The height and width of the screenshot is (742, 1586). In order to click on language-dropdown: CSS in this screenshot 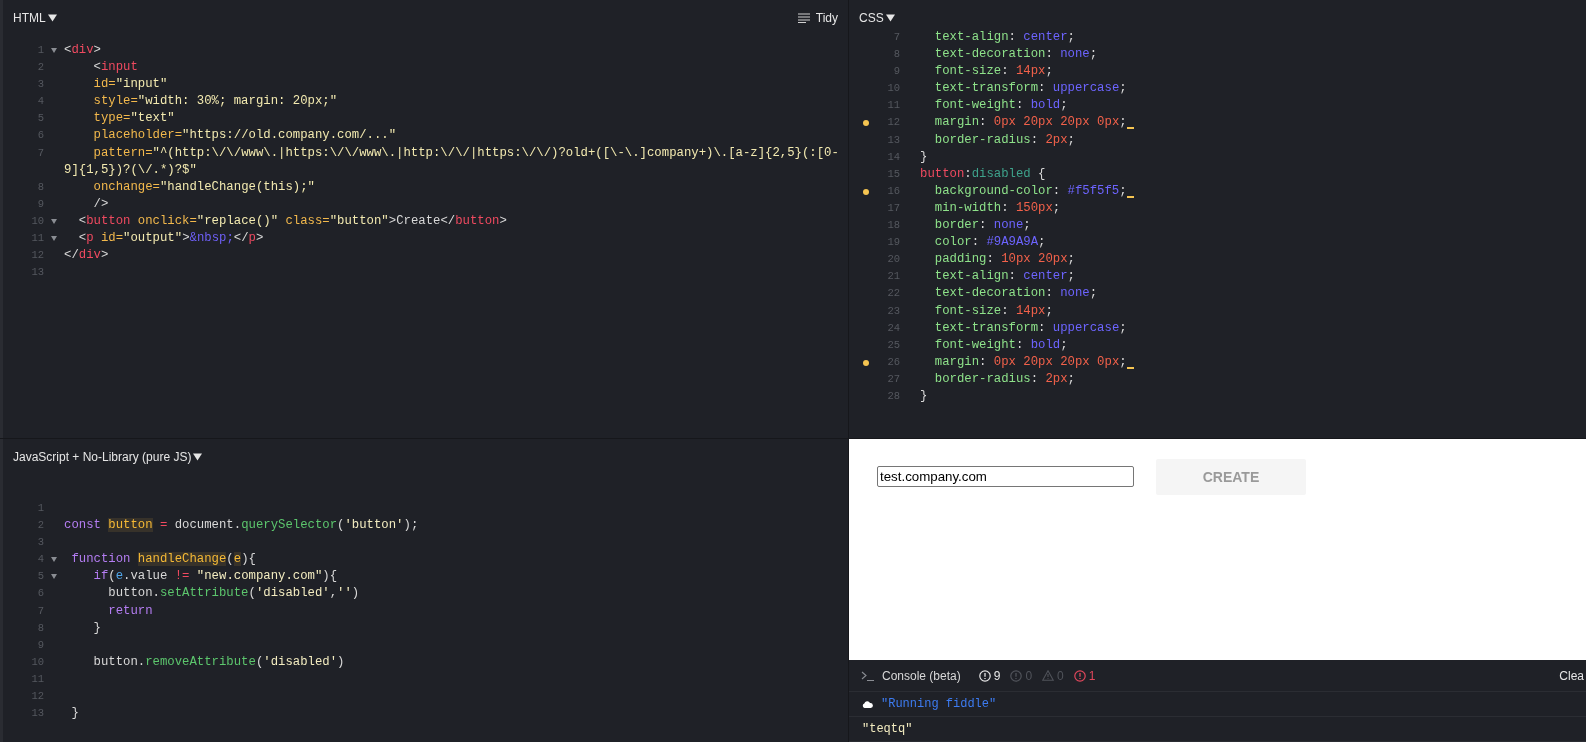, I will do `click(877, 18)`.